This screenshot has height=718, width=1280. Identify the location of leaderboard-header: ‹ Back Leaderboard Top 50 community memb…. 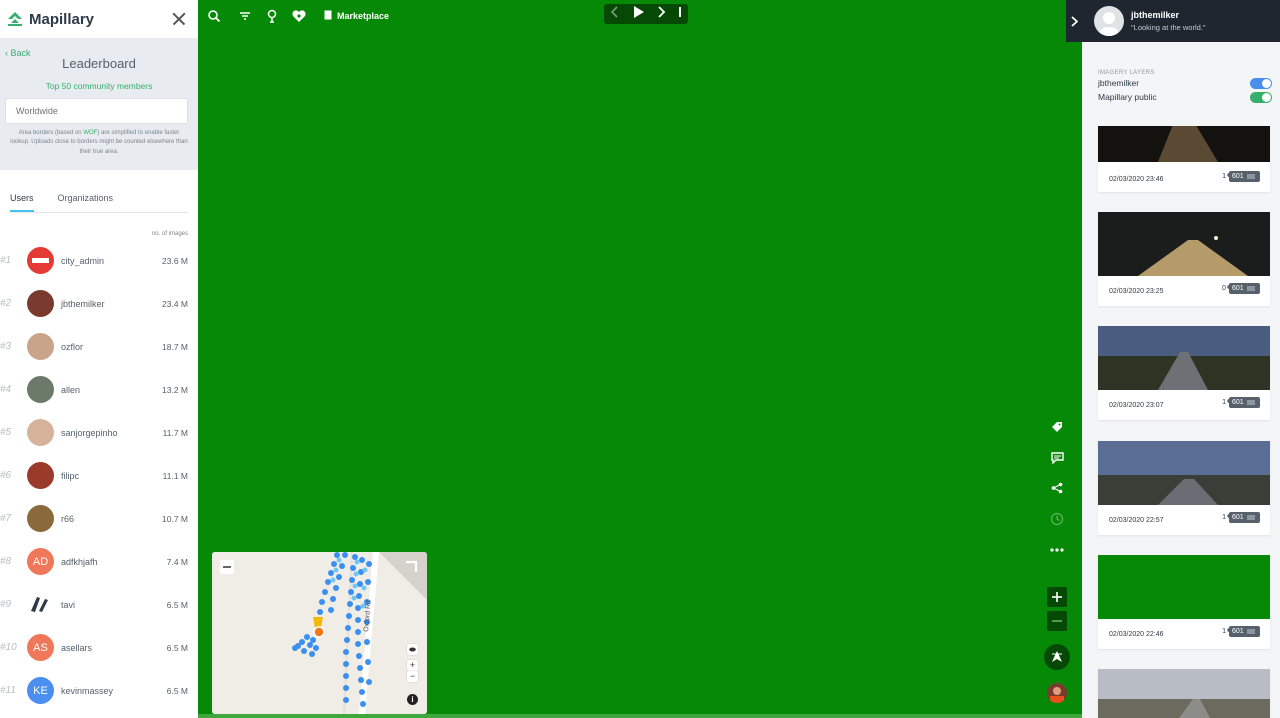
(99, 104).